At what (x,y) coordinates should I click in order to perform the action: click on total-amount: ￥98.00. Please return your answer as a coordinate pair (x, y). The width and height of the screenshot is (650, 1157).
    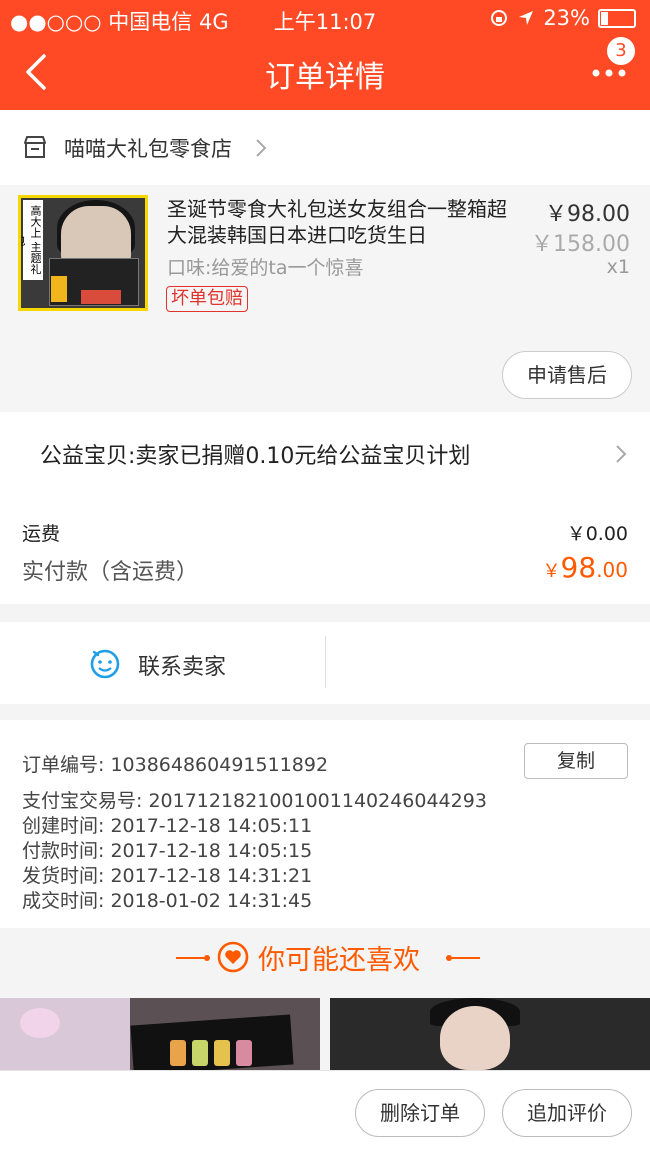
    Looking at the image, I should click on (585, 567).